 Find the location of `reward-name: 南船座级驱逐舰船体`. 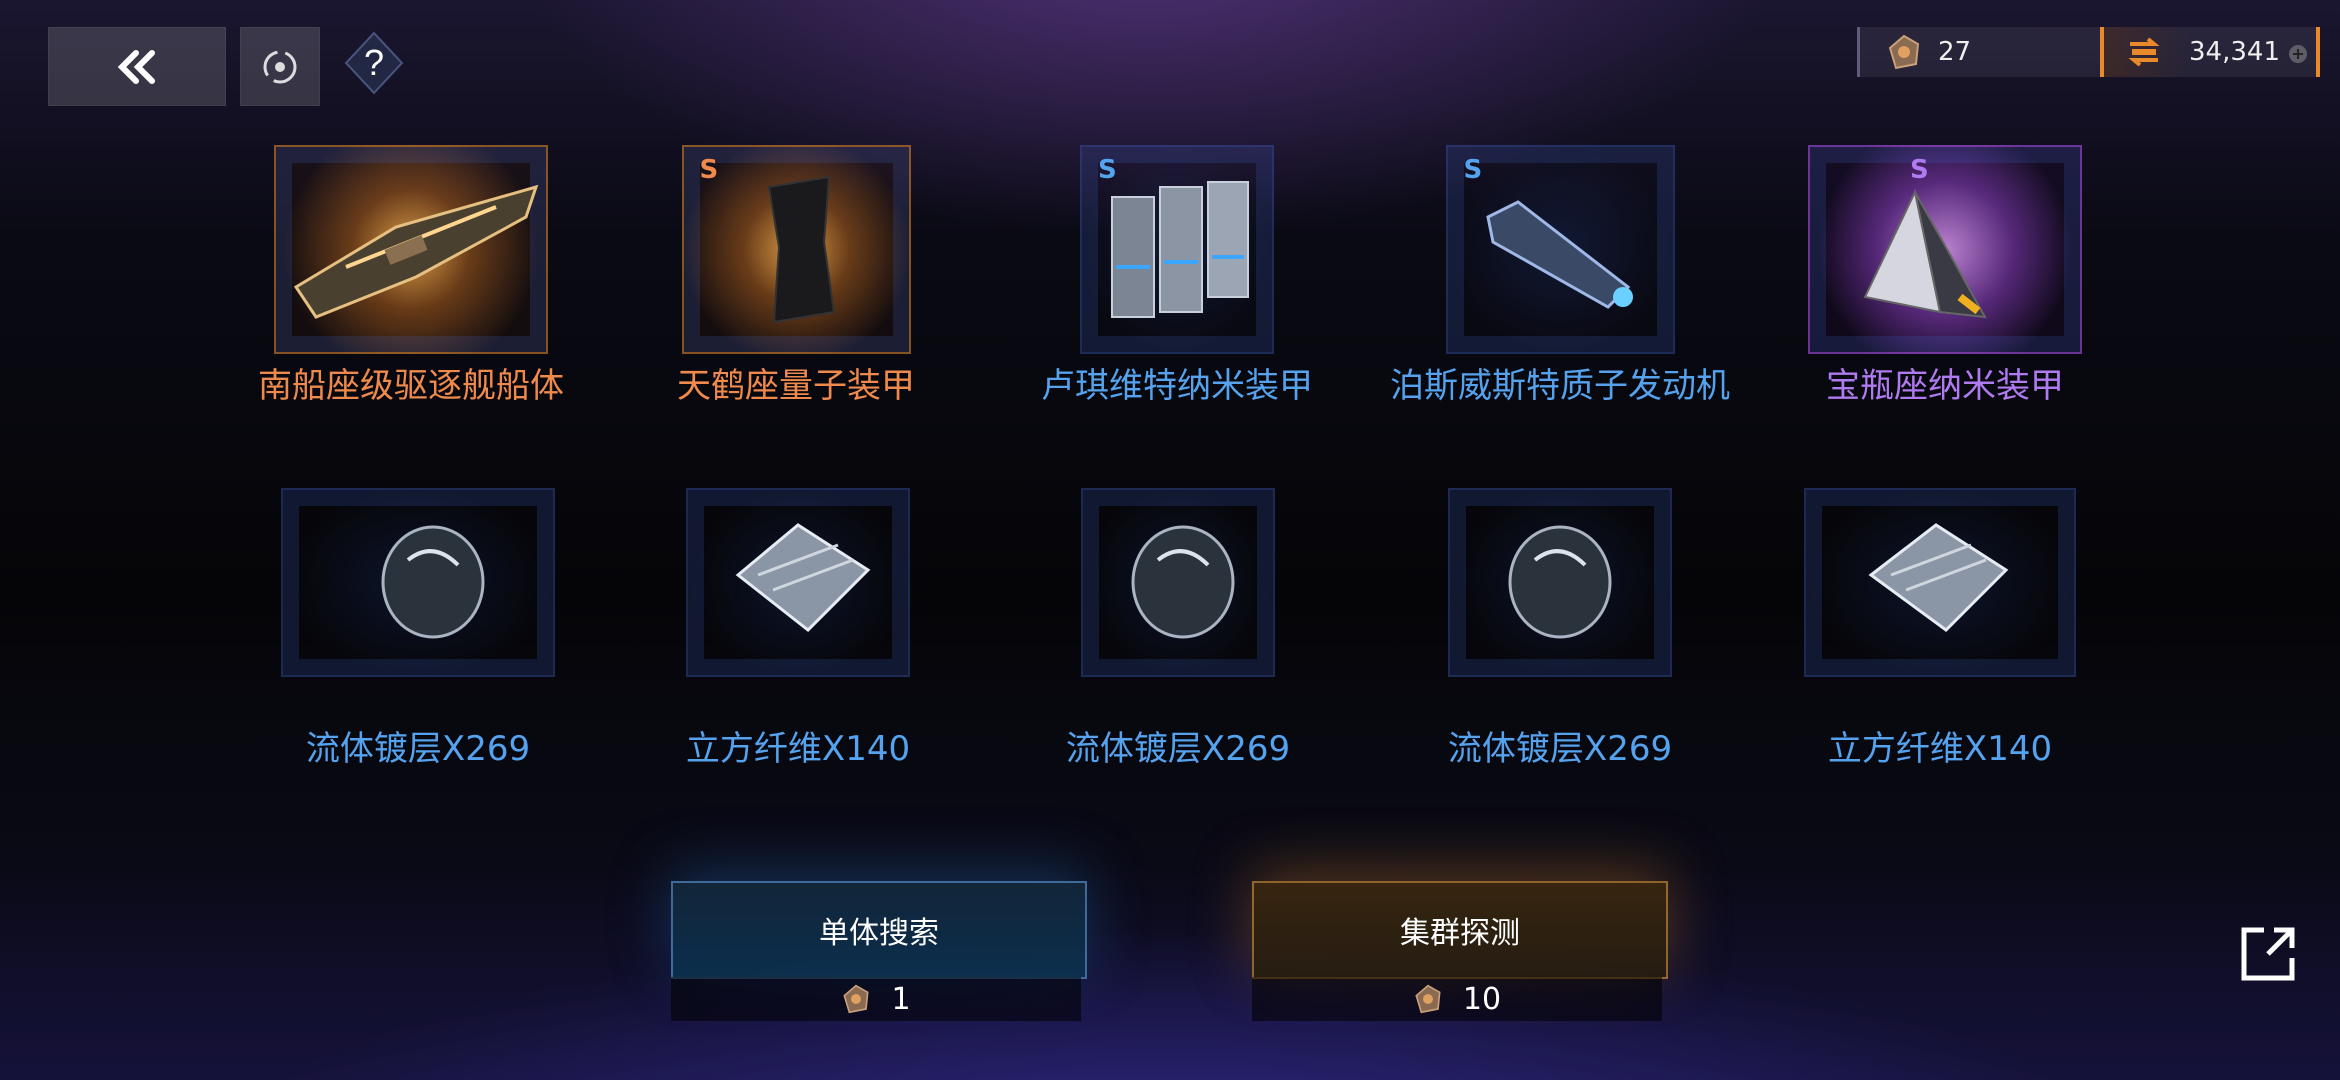

reward-name: 南船座级驱逐舰船体 is located at coordinates (411, 386).